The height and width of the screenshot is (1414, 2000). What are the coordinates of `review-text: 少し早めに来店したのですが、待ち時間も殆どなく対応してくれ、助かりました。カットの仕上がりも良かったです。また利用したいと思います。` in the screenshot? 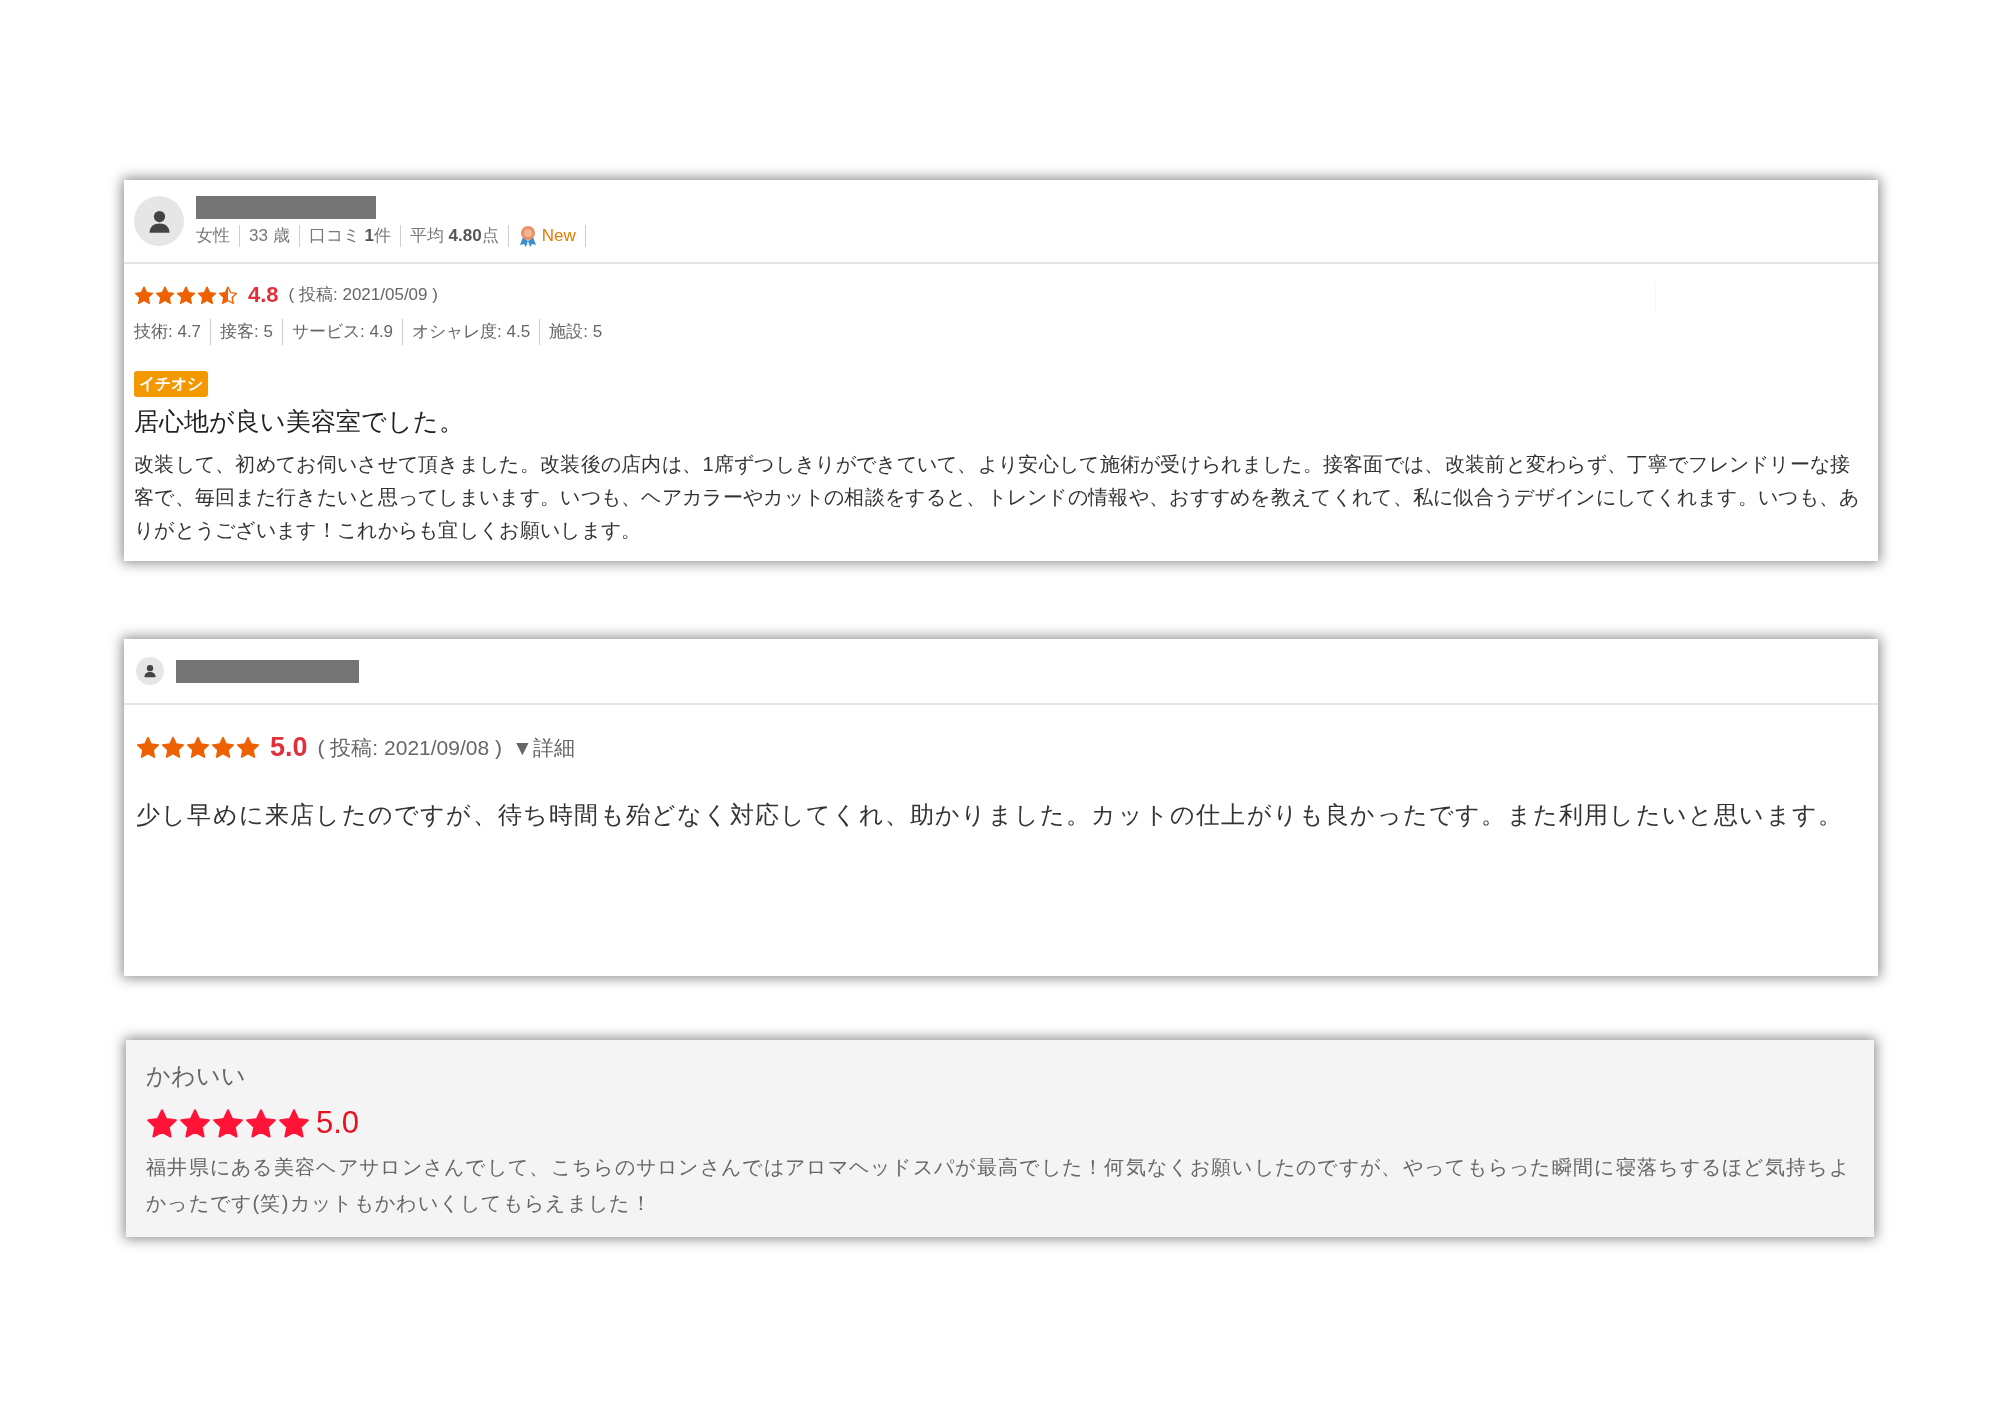 It's located at (990, 814).